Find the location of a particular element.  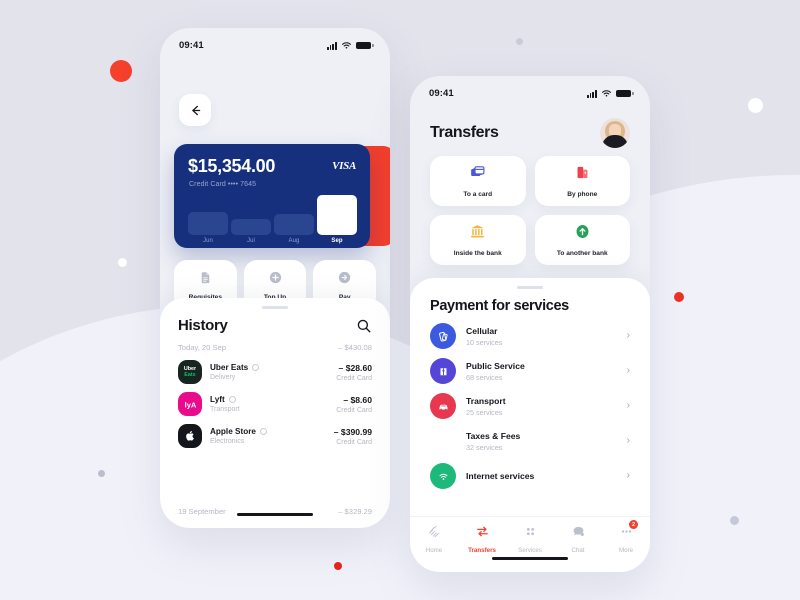

arrow-right-circle-icon is located at coordinates (344, 280).